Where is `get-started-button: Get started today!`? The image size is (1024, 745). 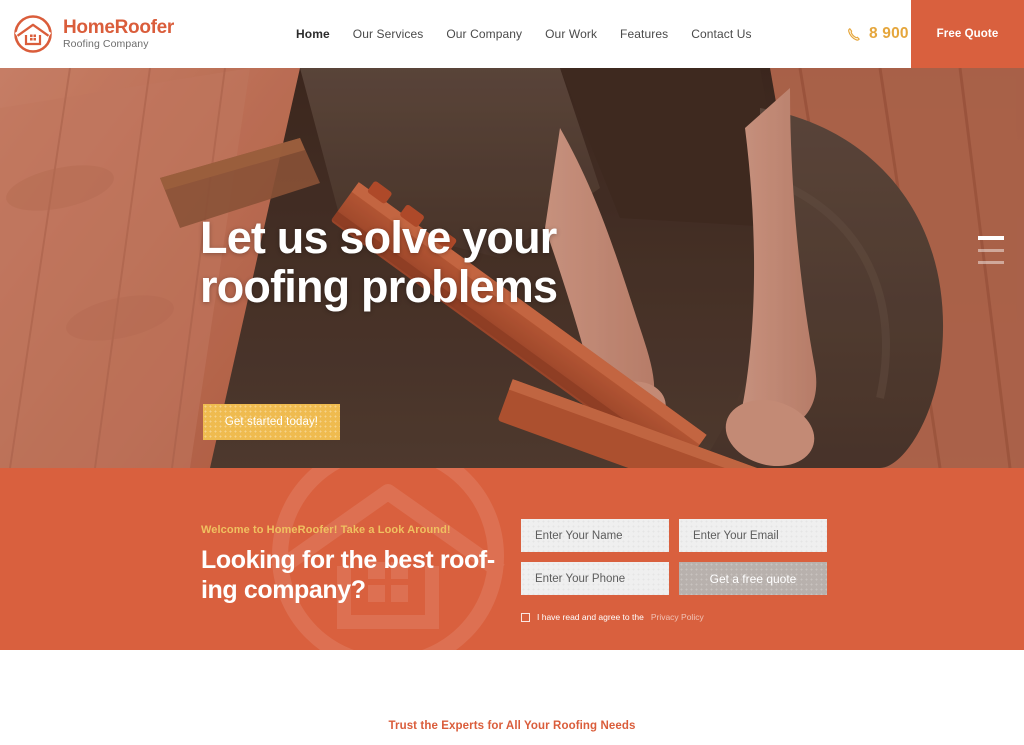
get-started-button: Get started today! is located at coordinates (271, 422).